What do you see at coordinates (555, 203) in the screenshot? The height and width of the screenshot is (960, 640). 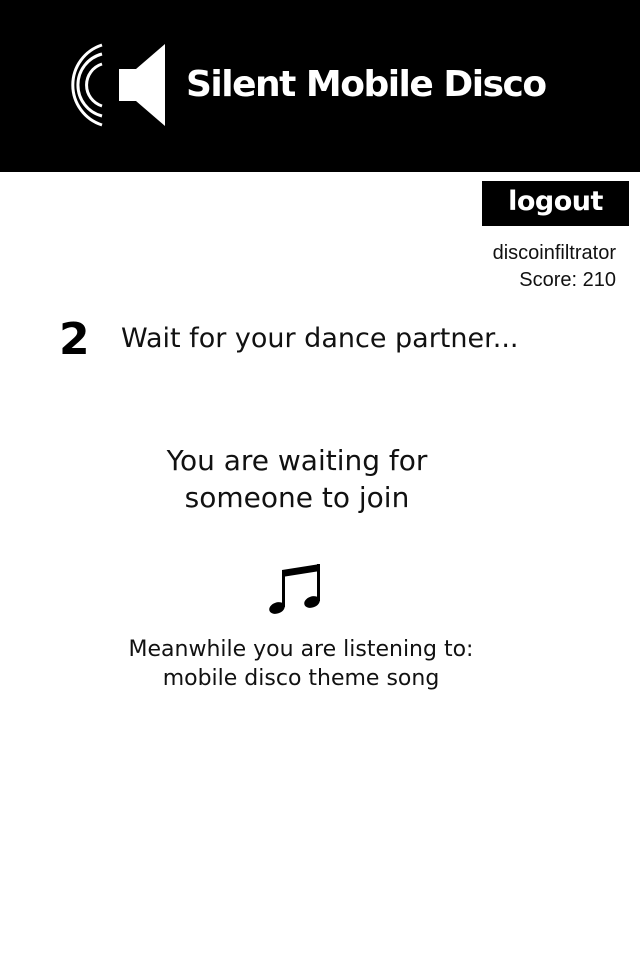 I see `logout-button: logout` at bounding box center [555, 203].